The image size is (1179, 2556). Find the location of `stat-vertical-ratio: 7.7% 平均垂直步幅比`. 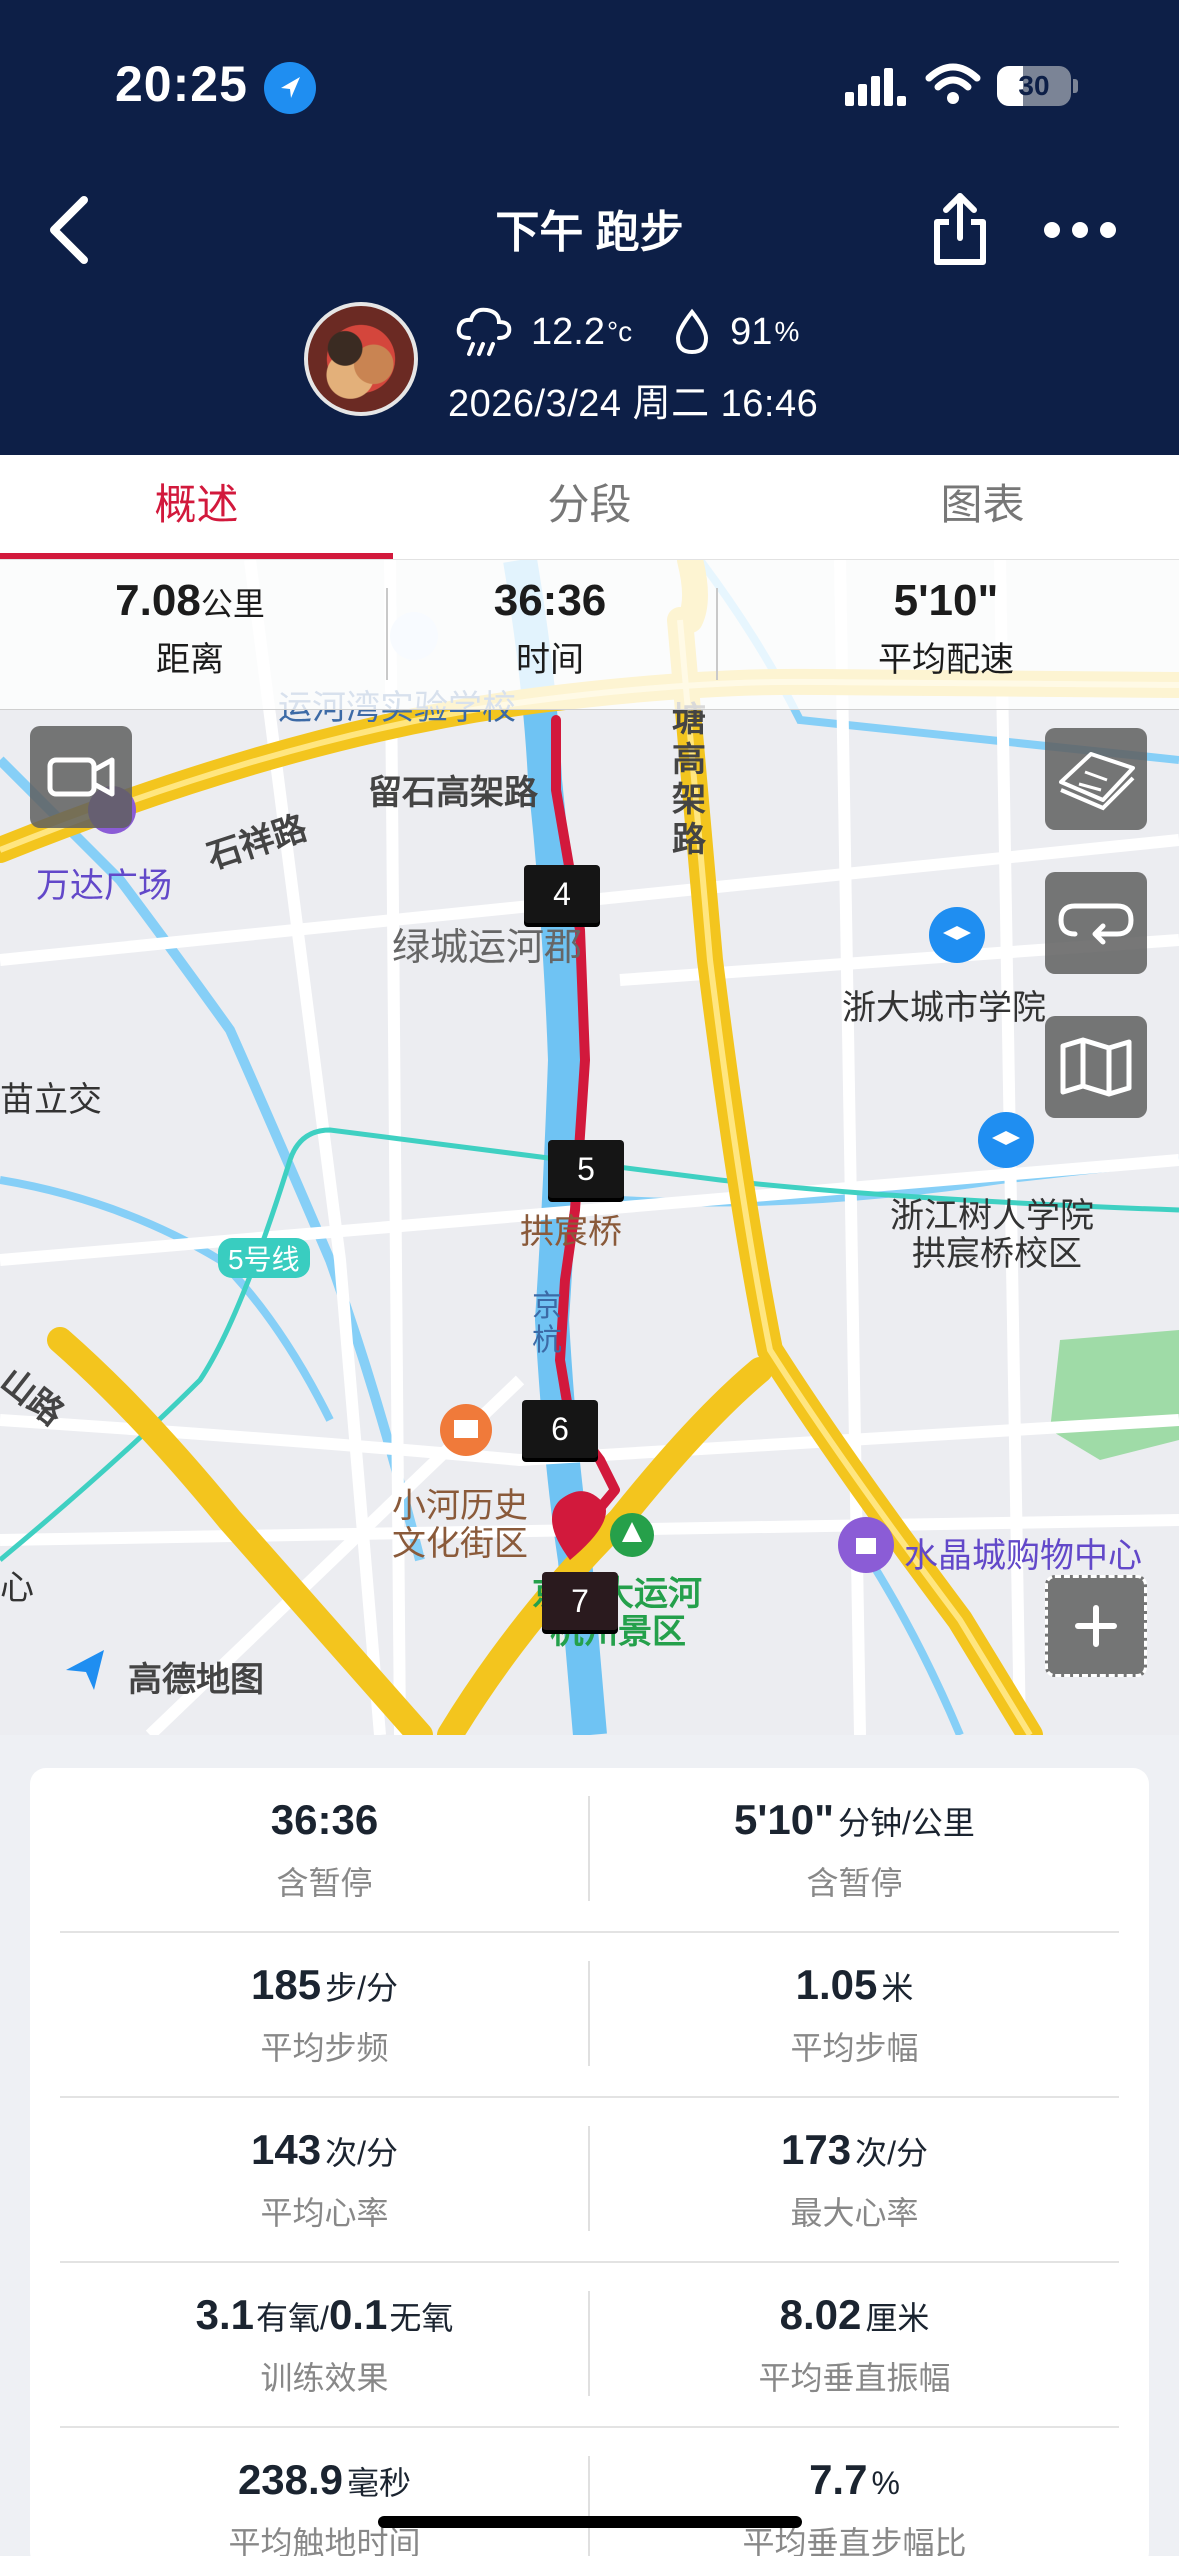

stat-vertical-ratio: 7.7% 平均垂直步幅比 is located at coordinates (854, 2492).